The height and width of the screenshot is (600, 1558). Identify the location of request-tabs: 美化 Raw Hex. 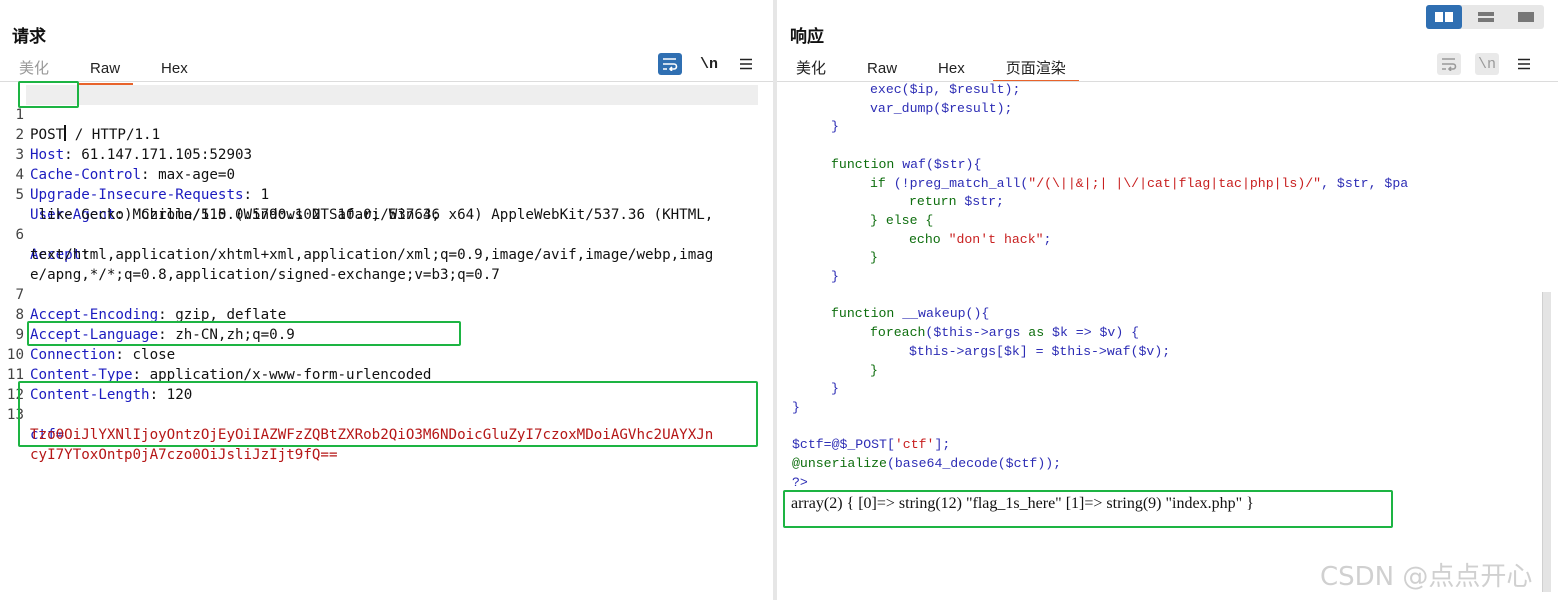
(111, 69).